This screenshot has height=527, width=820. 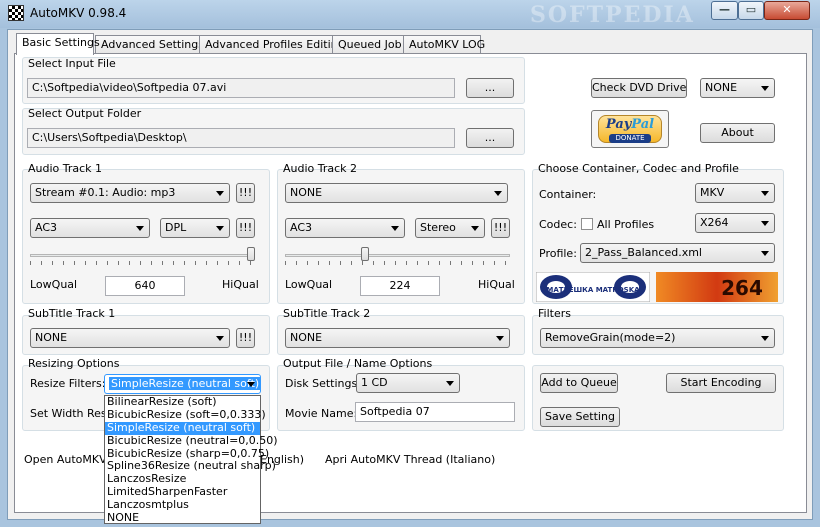 I want to click on app-icon, so click(x=16, y=13).